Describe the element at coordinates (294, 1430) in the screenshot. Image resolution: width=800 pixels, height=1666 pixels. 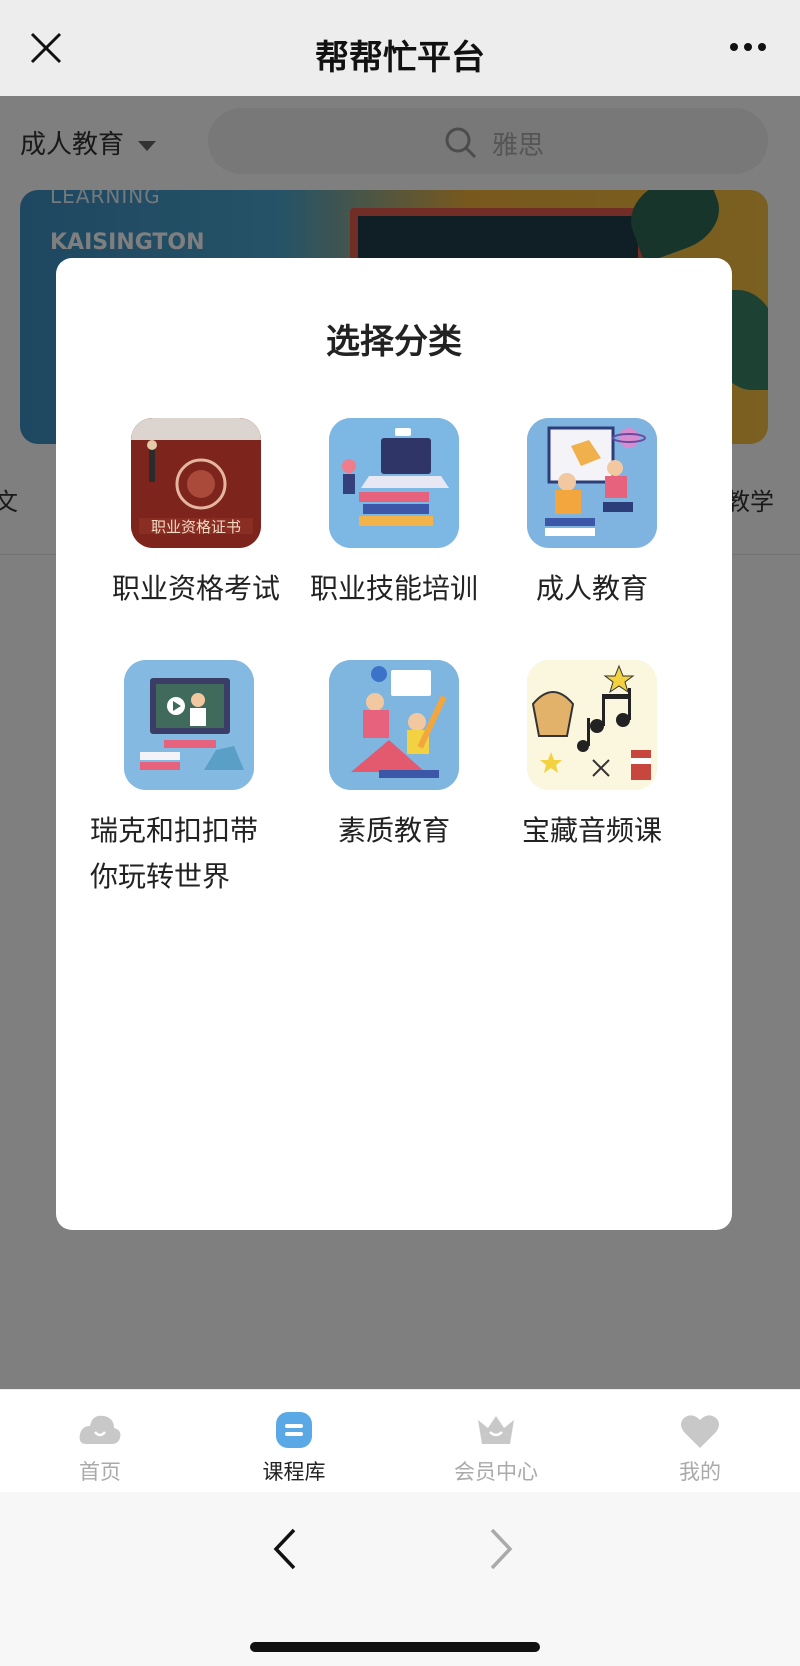
I see `course-library-icon` at that location.